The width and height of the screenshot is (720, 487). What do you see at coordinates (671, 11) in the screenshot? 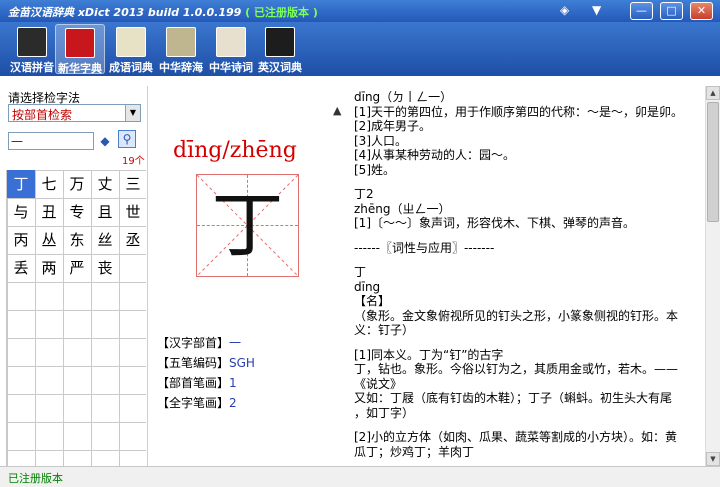
I see `maximize-button: □` at bounding box center [671, 11].